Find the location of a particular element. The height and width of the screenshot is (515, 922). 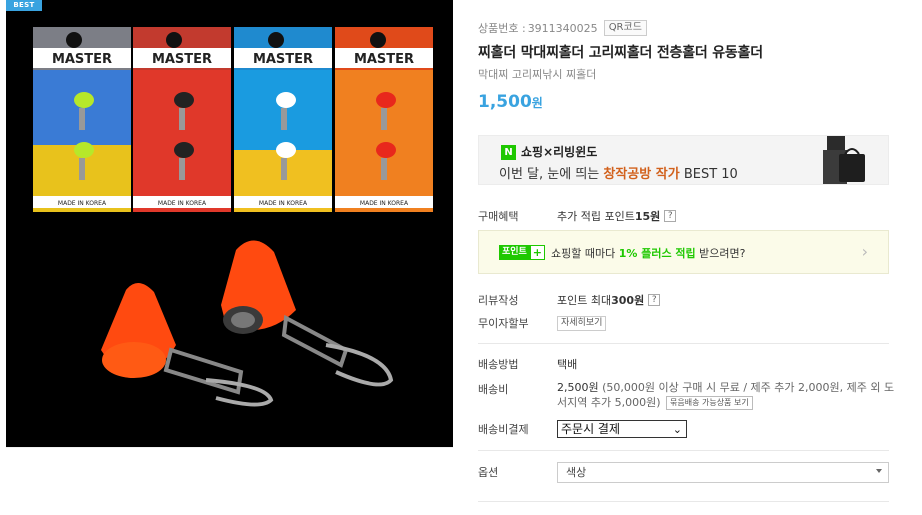

price-unit: 원 is located at coordinates (537, 103).